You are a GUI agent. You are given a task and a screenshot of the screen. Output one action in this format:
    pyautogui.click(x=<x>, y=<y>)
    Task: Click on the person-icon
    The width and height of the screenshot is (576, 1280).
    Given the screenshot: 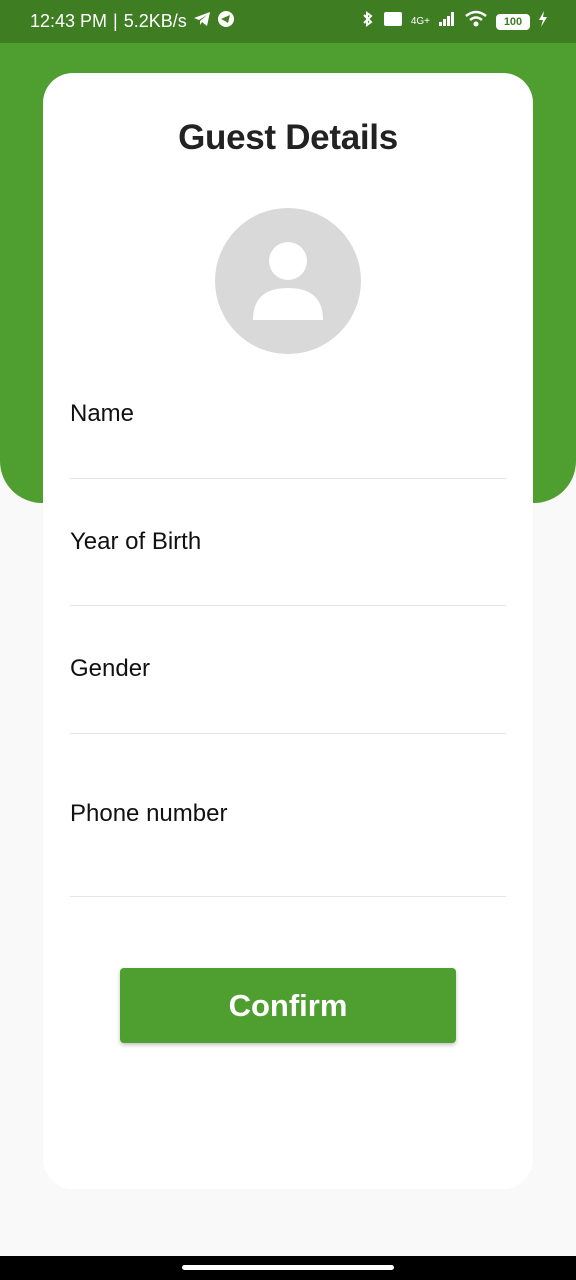 What is the action you would take?
    pyautogui.click(x=288, y=281)
    